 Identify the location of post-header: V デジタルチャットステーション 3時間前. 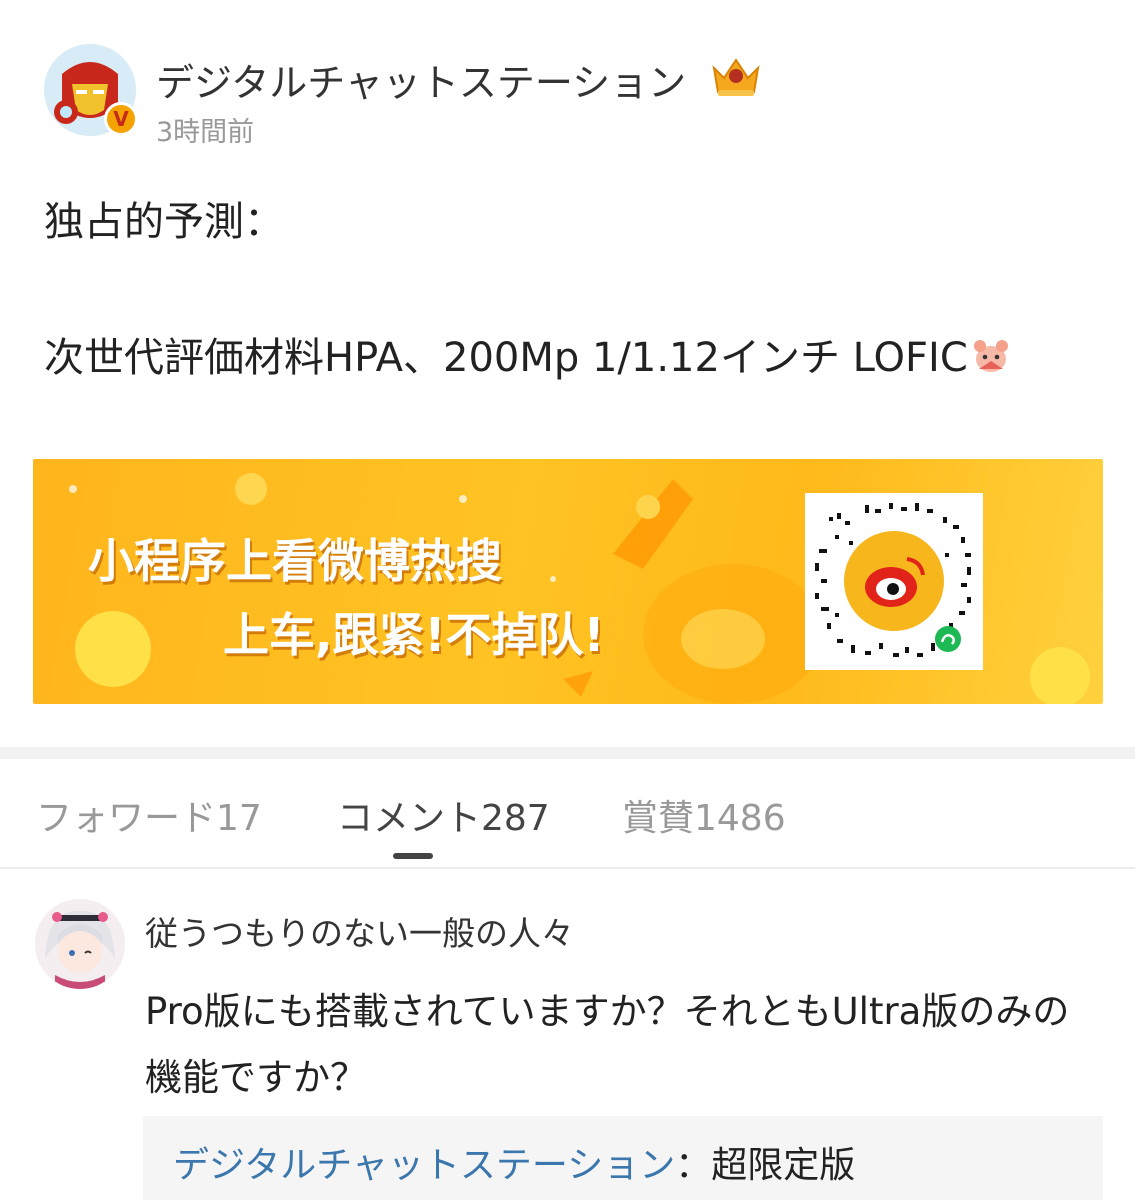
(574, 95).